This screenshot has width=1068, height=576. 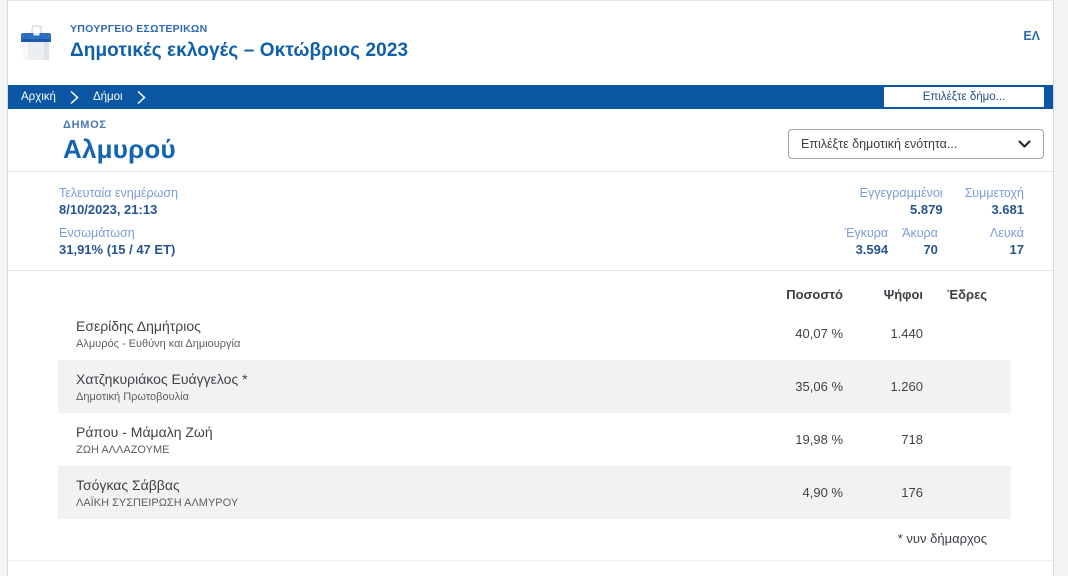 I want to click on registered-stat: Εγγεγραμμένοι 5.879, so click(x=901, y=201).